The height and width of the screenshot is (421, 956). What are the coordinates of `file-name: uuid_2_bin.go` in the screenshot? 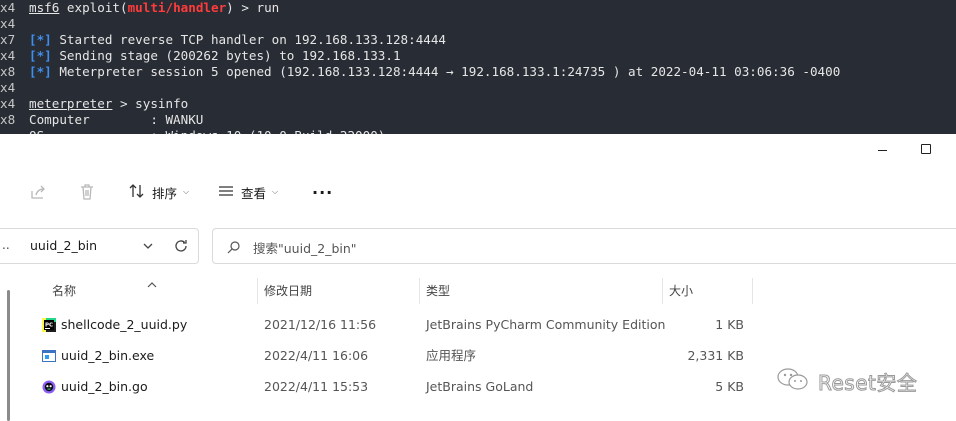 It's located at (104, 386).